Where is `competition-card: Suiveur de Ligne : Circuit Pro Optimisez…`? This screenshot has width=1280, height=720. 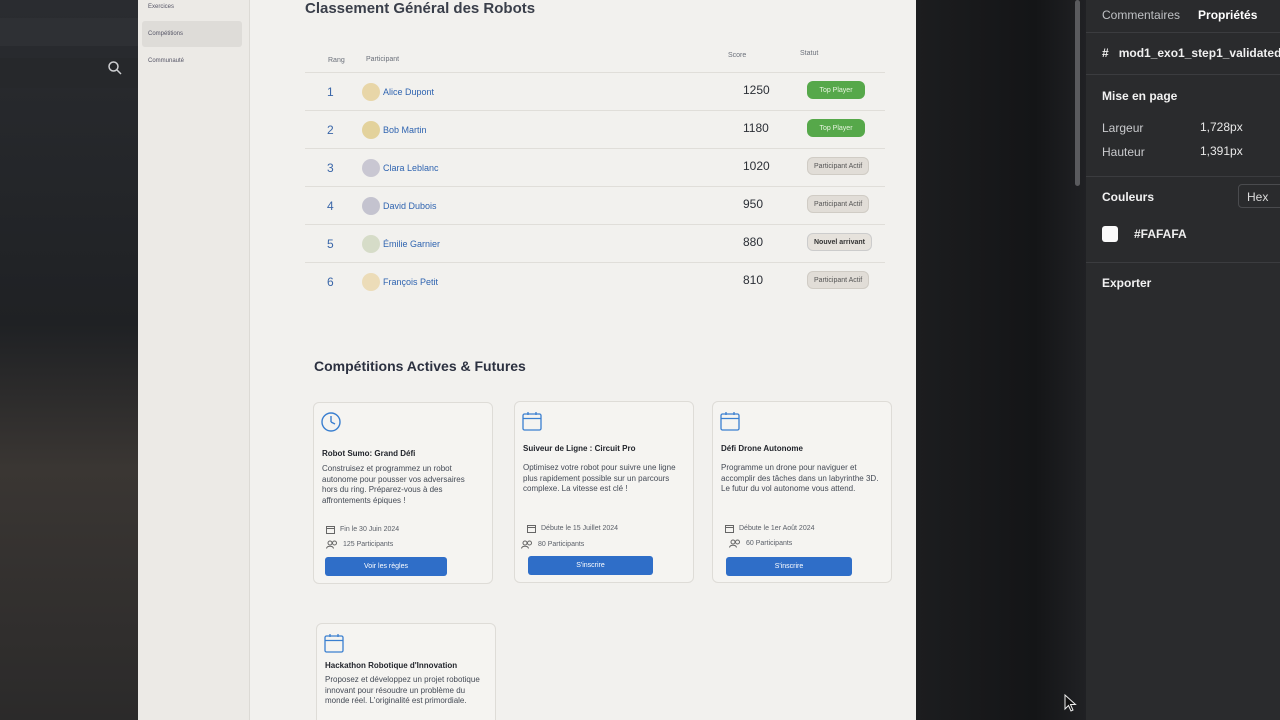 competition-card: Suiveur de Ligne : Circuit Pro Optimisez… is located at coordinates (604, 492).